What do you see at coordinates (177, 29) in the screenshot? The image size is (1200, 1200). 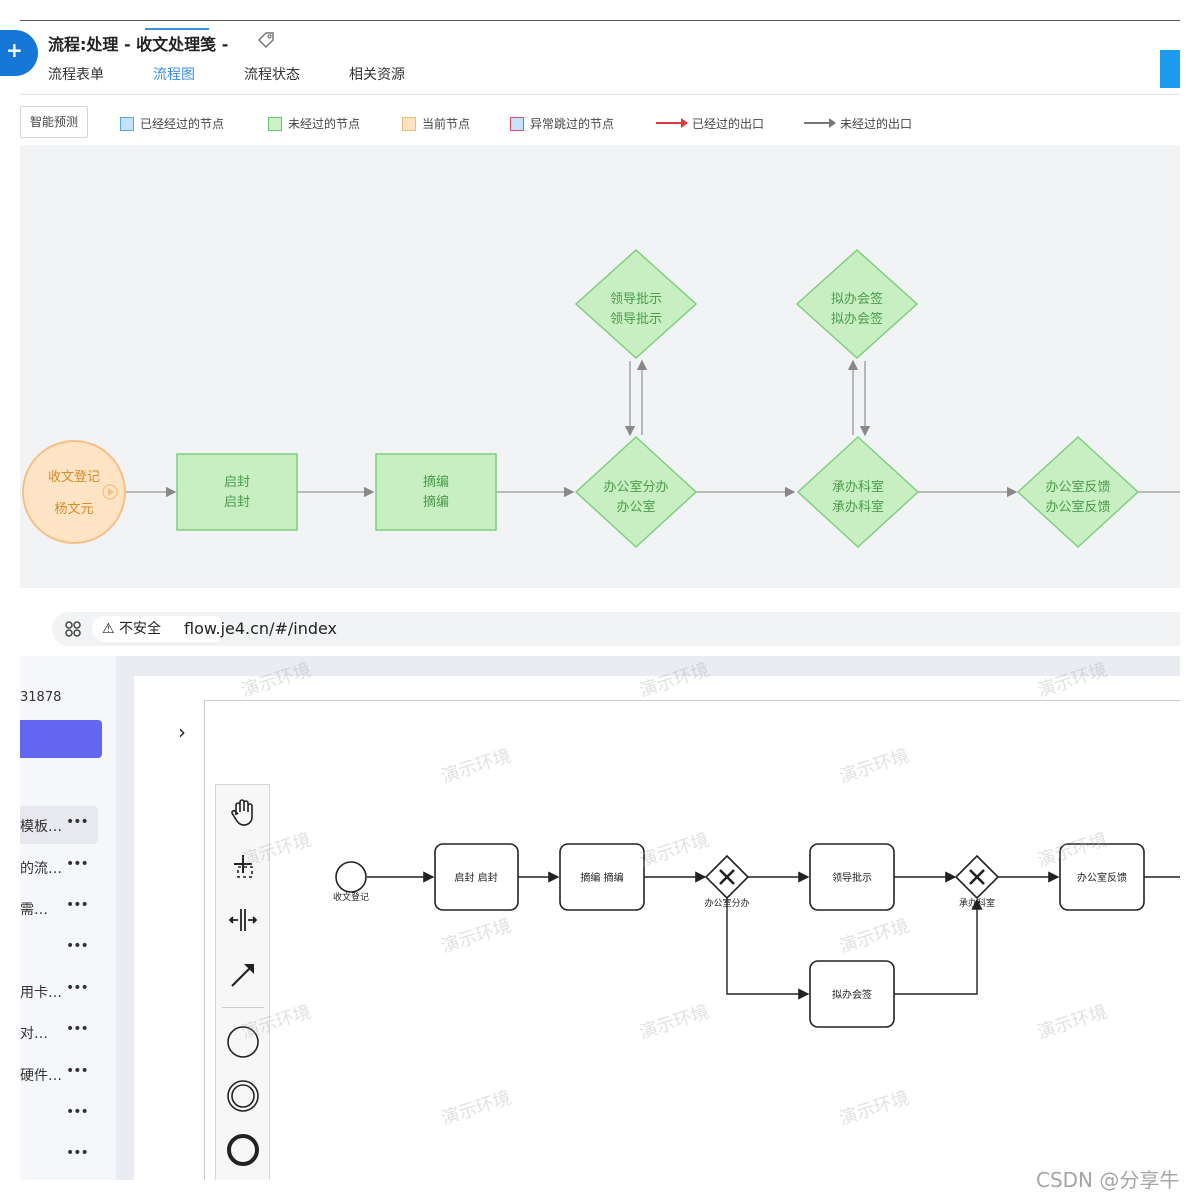 I see `active-tab-indicator` at bounding box center [177, 29].